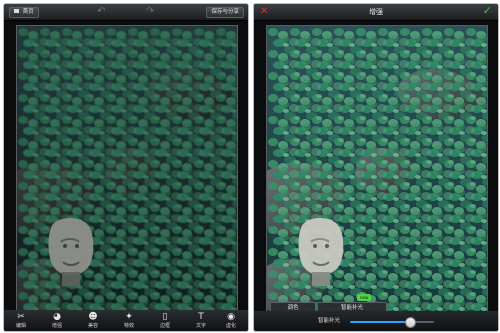 Image resolution: width=500 pixels, height=333 pixels. I want to click on frame-icon: ▯, so click(165, 317).